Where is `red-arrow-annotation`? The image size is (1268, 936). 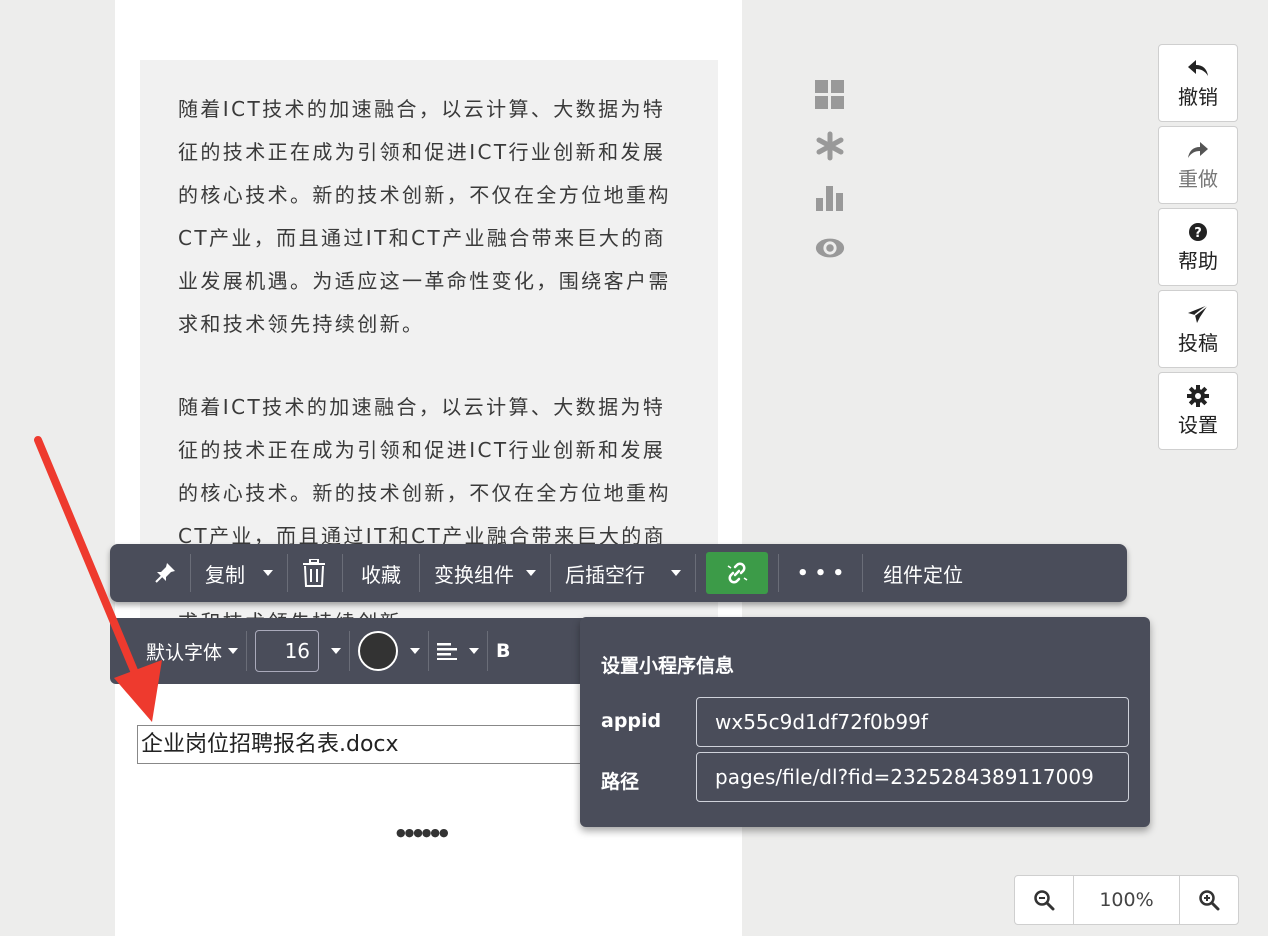 red-arrow-annotation is located at coordinates (98, 579).